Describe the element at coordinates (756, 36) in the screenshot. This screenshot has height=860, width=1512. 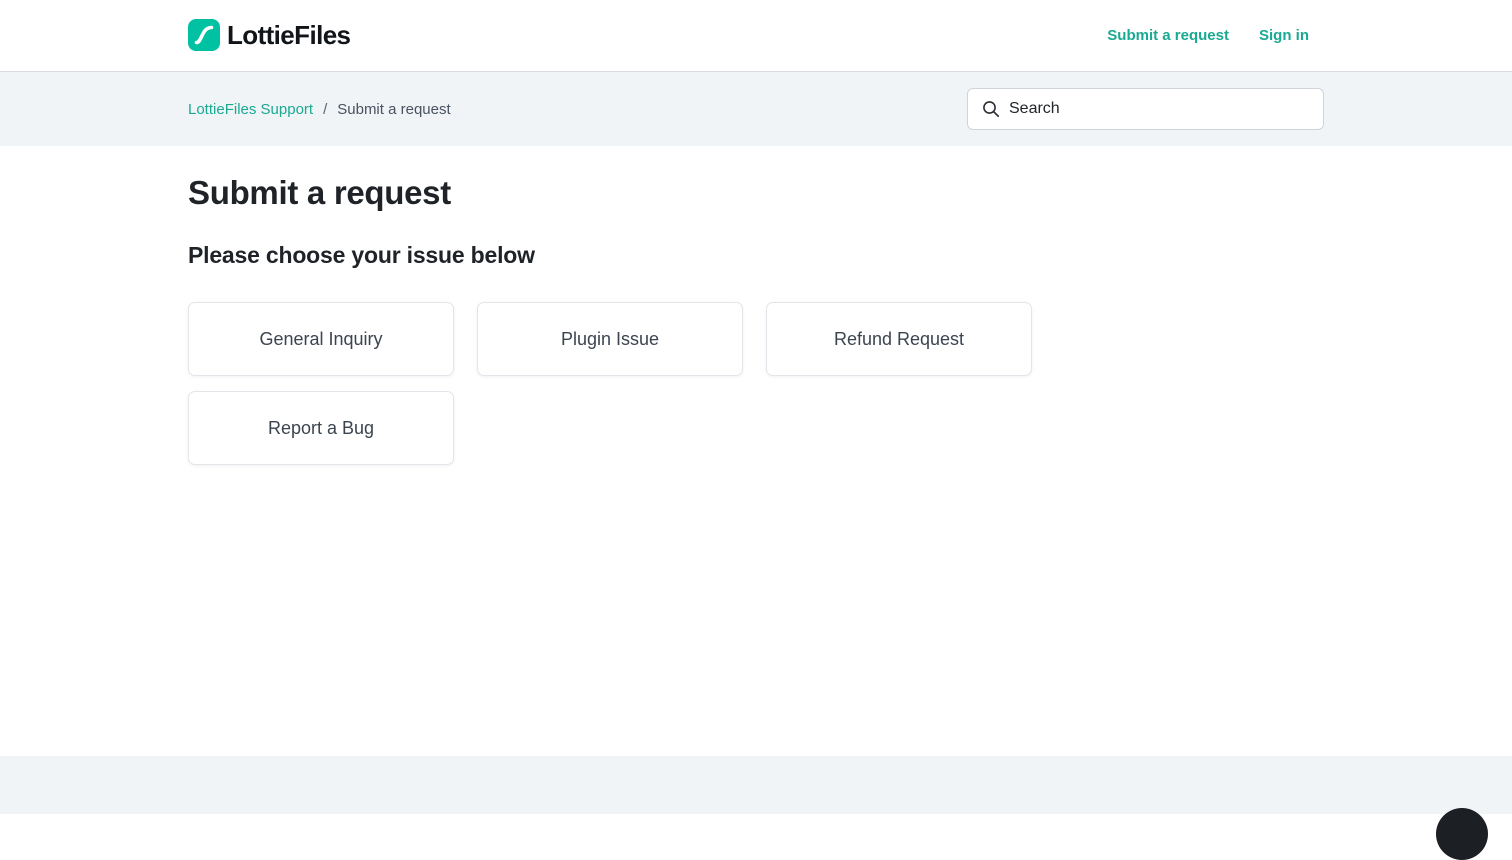
I see `site-header: LottieFiles Submit a request Sign in` at that location.